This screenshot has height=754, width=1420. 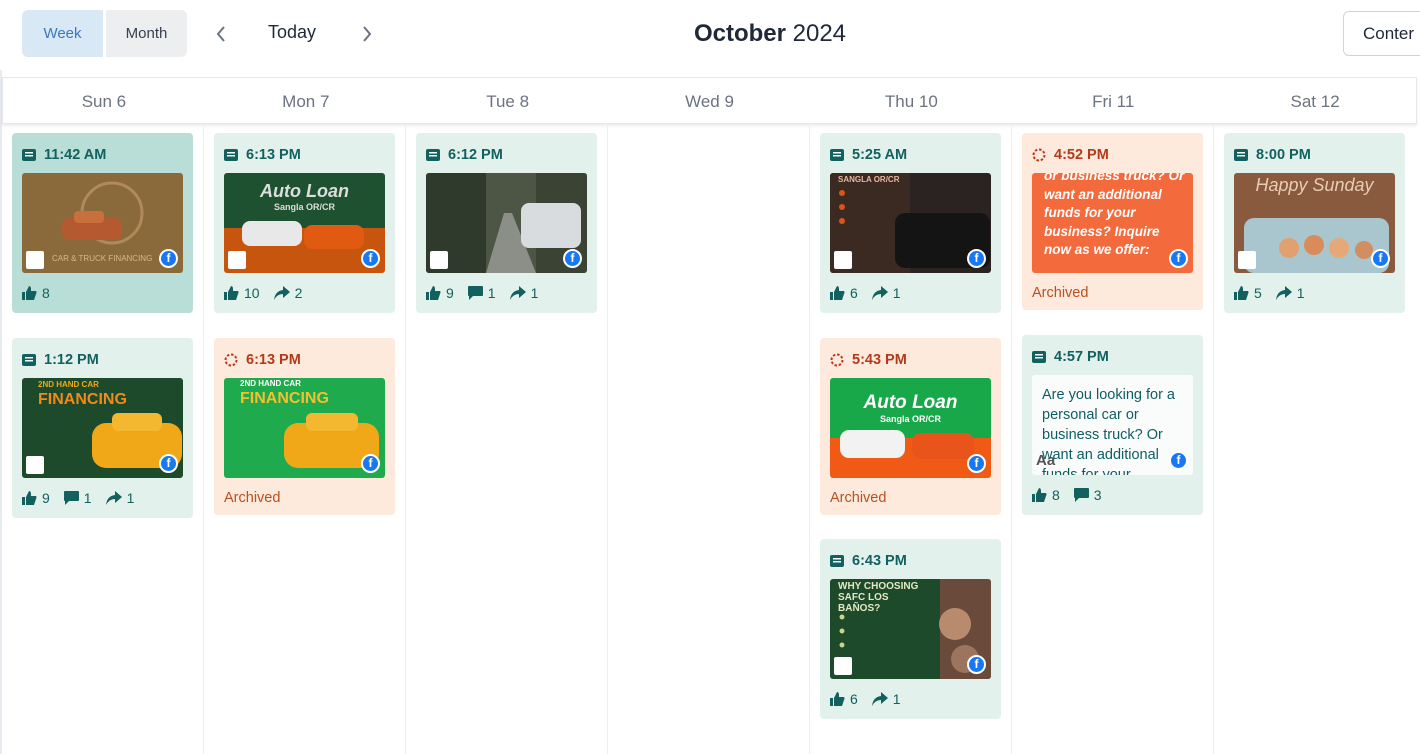 I want to click on post-time-text: 5:43 PM, so click(x=879, y=360).